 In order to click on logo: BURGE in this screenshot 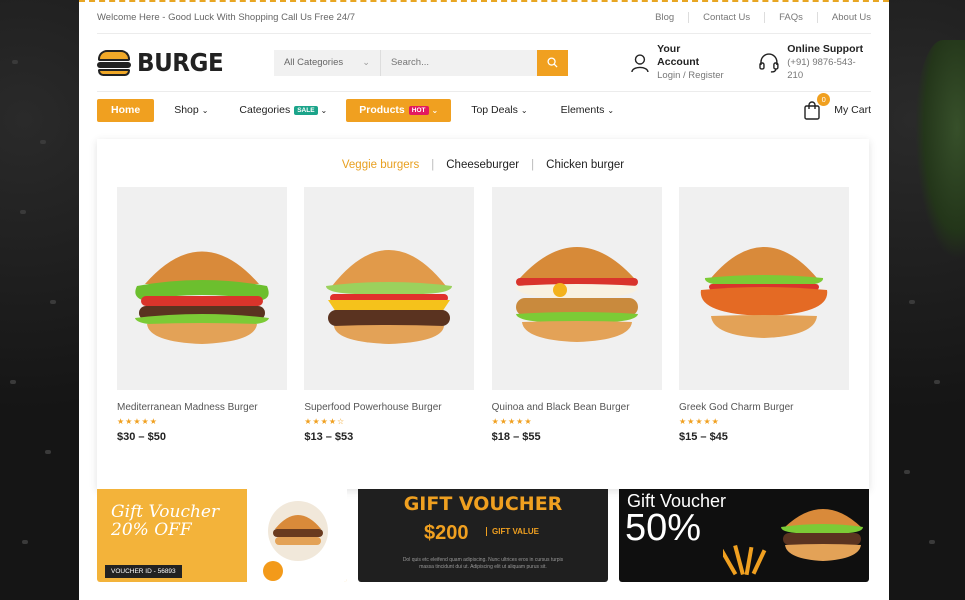, I will do `click(185, 62)`.